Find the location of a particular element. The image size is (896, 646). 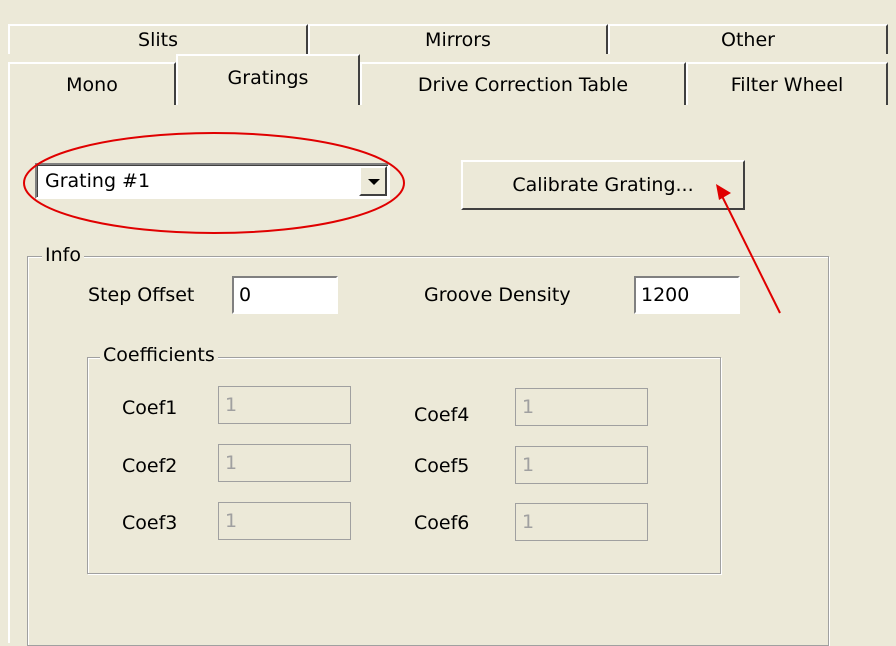

annotation-arrow-line is located at coordinates (750, 252).